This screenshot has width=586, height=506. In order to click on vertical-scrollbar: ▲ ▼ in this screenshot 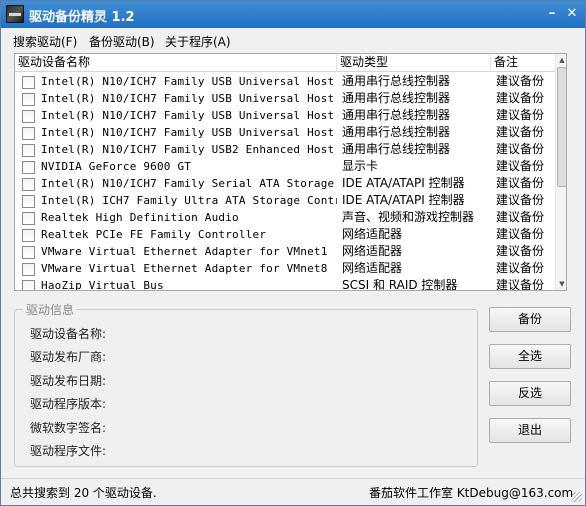, I will do `click(560, 172)`.